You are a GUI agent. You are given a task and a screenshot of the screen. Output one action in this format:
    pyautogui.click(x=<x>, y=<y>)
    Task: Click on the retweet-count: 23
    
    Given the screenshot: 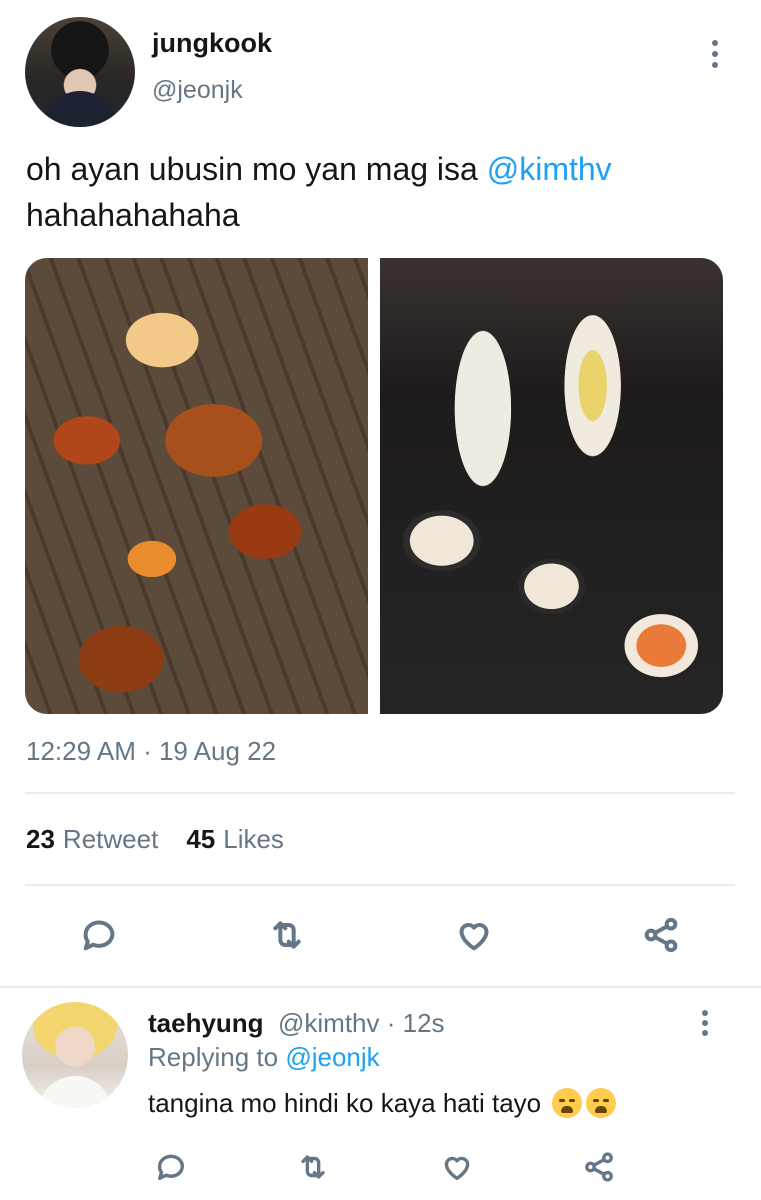 What is the action you would take?
    pyautogui.click(x=40, y=839)
    